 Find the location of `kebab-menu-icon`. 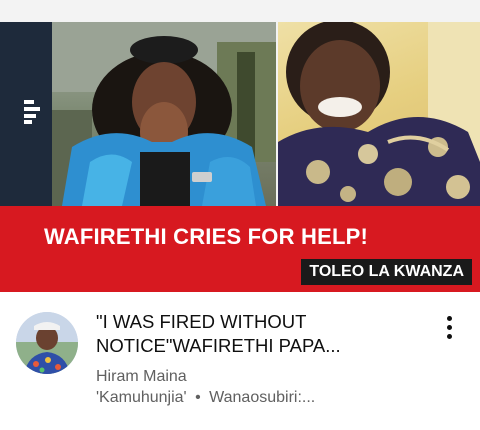

kebab-menu-icon is located at coordinates (450, 329).